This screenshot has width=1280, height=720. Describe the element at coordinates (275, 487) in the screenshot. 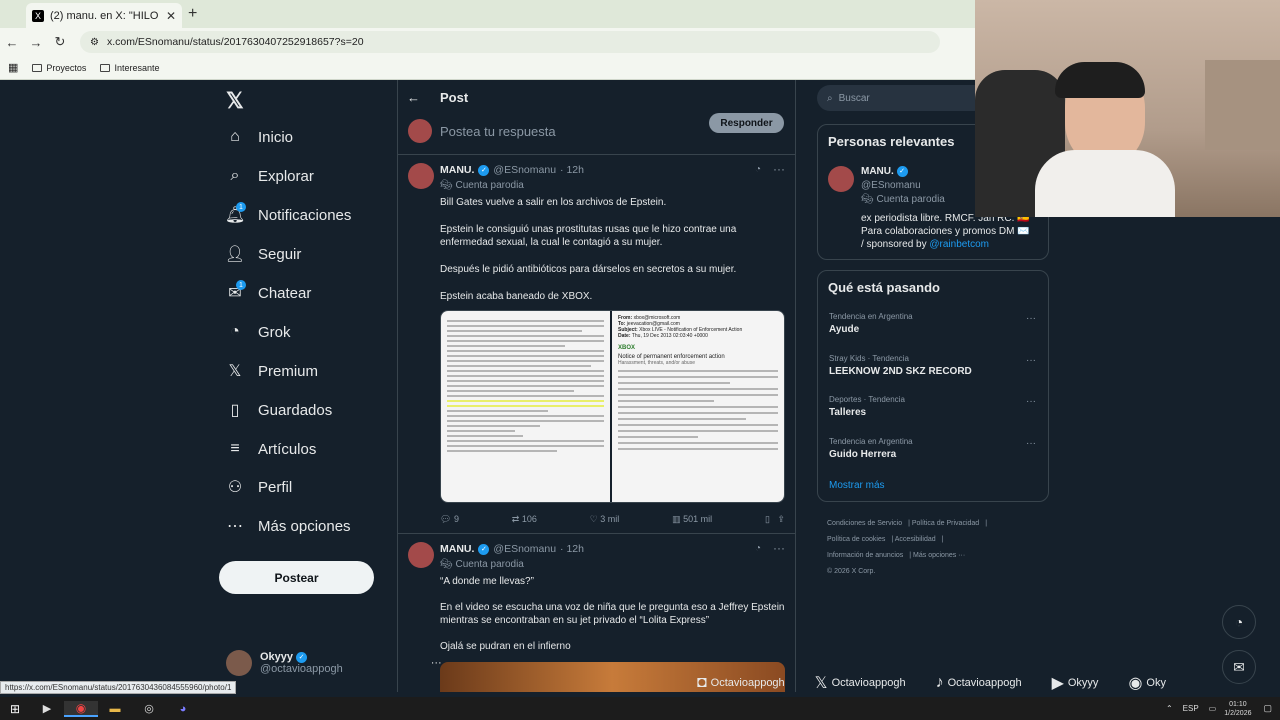

I see `sidebar-item-label: Perfil` at that location.